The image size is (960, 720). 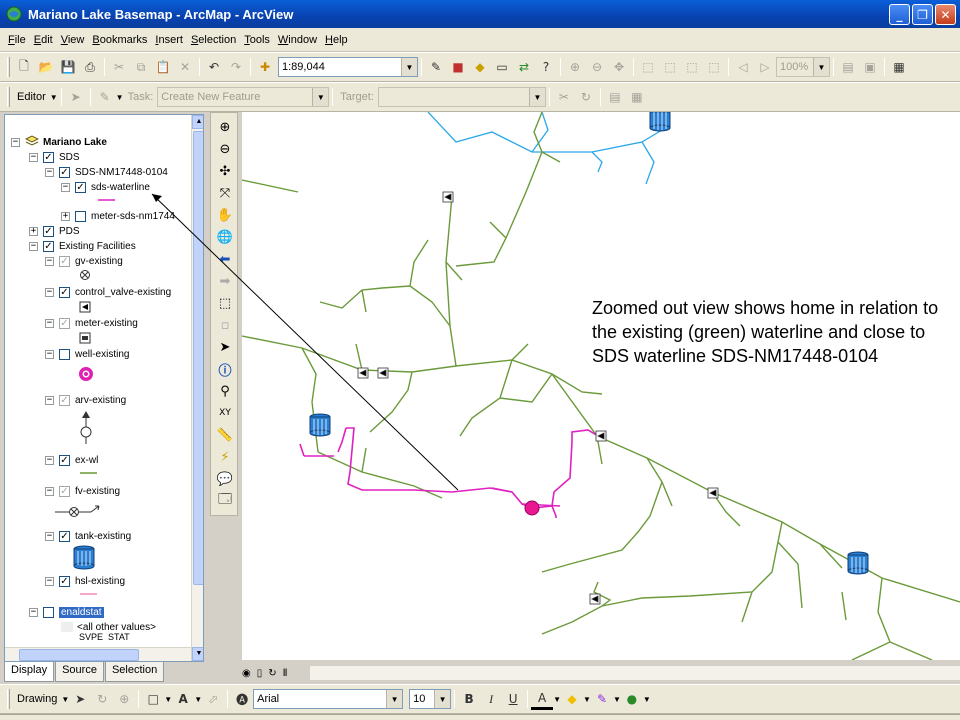 What do you see at coordinates (105, 97) in the screenshot?
I see `sketch-tool-icon: ✎` at bounding box center [105, 97].